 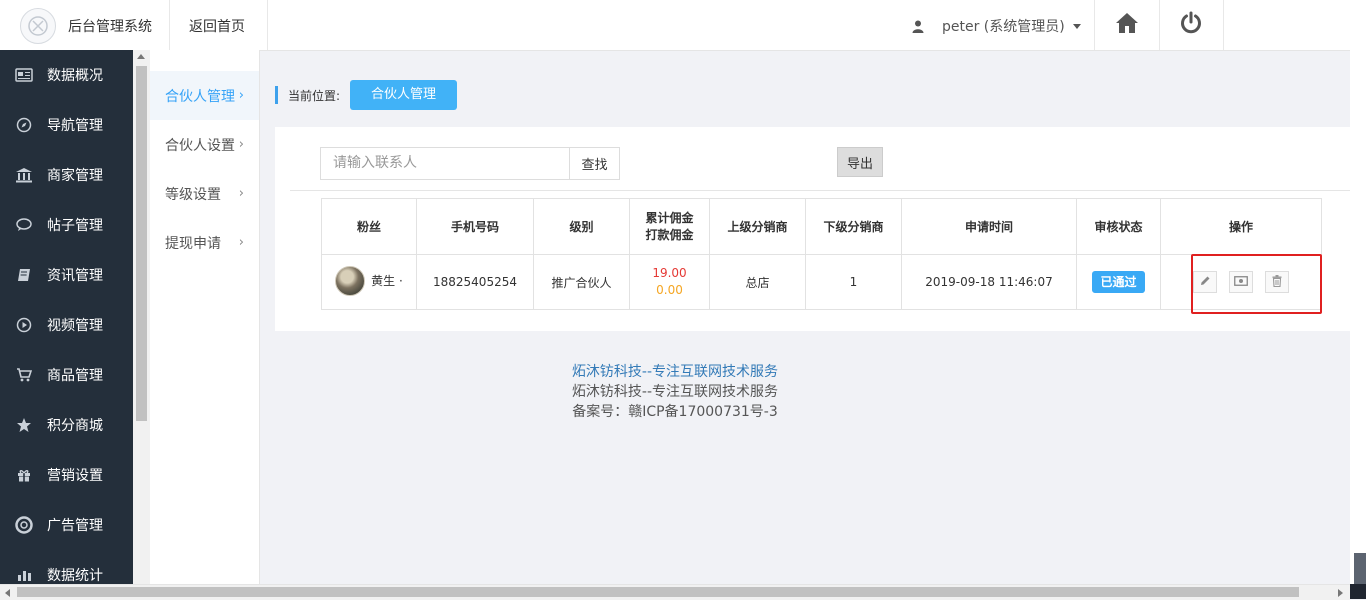 I want to click on search-input: 请输入联系人, so click(x=445, y=163).